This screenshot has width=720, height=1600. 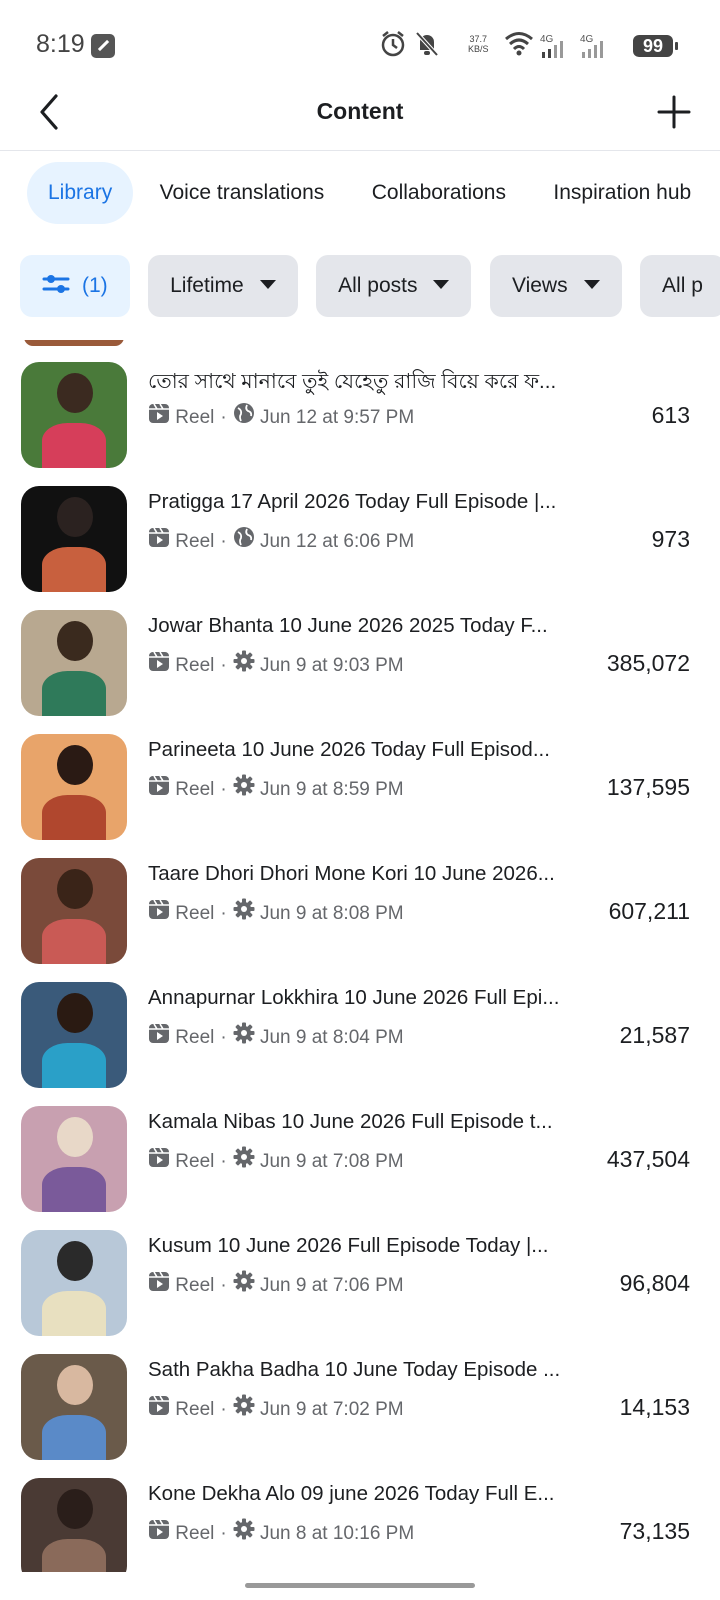 I want to click on post-meta: Reel · Jun 9 at 8:08 PM, so click(x=276, y=913).